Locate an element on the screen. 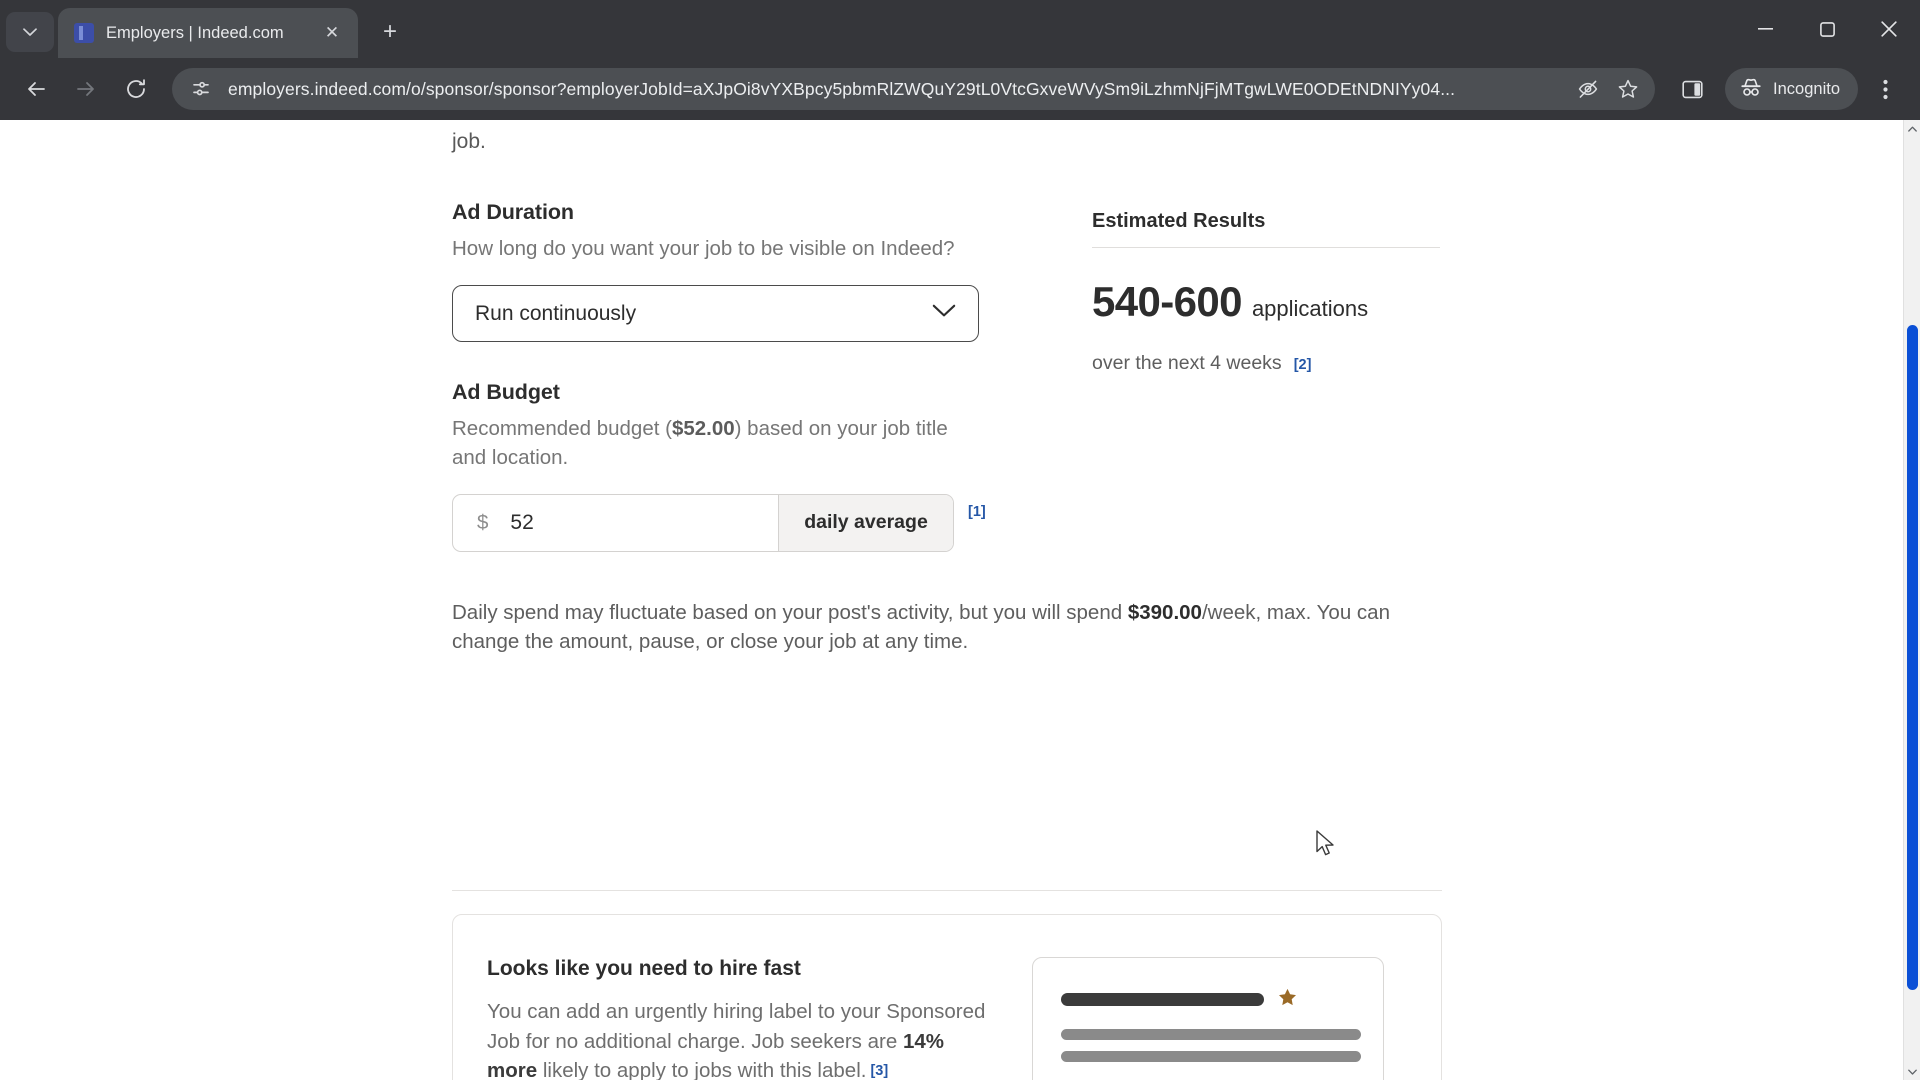  arrow-right-icon is located at coordinates (85, 89).